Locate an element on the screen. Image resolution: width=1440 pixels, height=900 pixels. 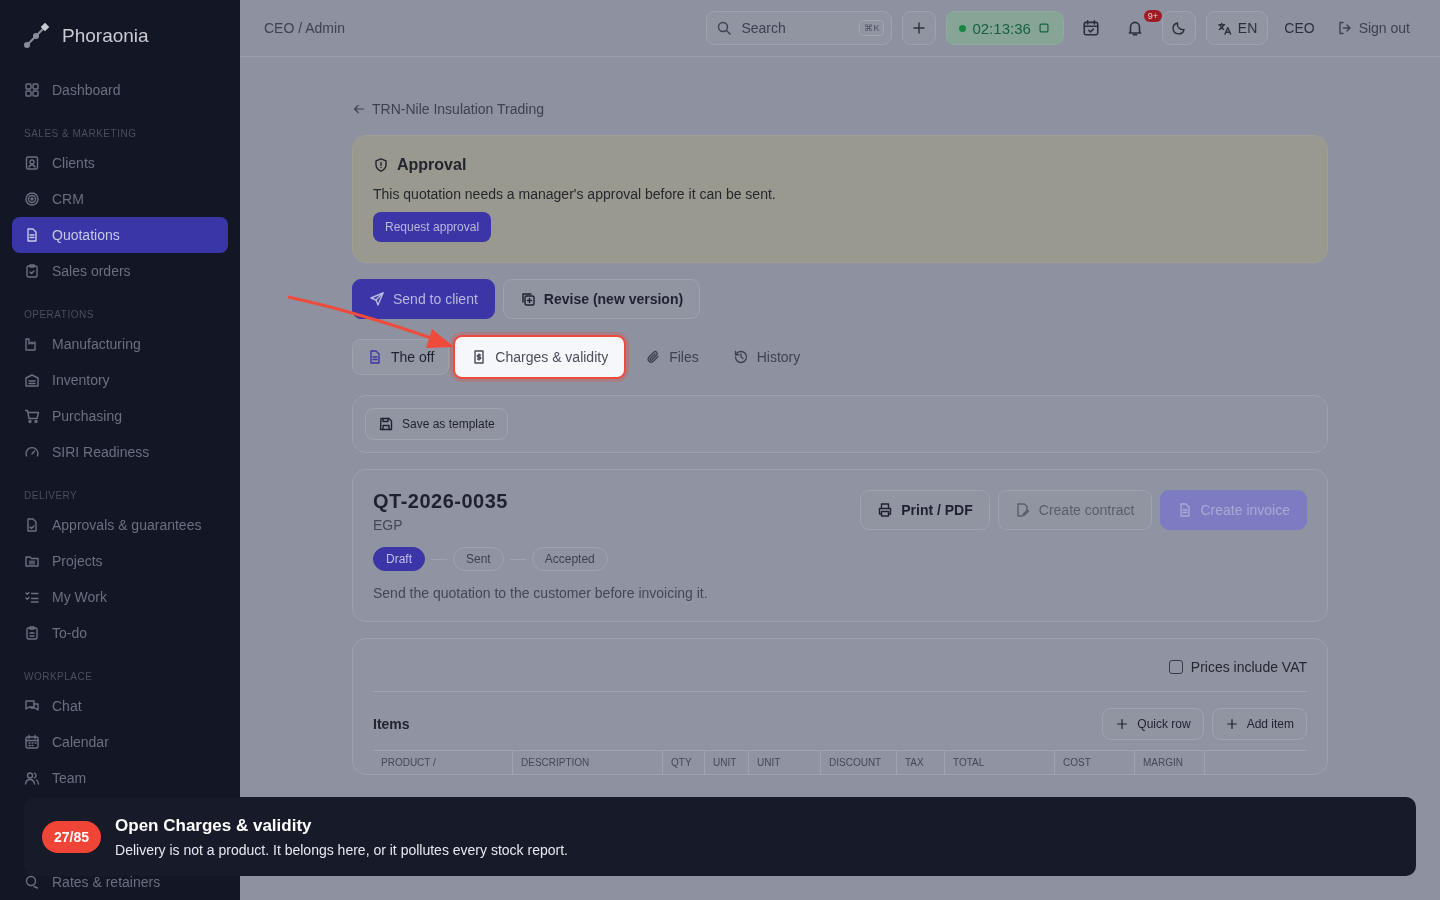
section-heading: WORKPLACE is located at coordinates (58, 677).